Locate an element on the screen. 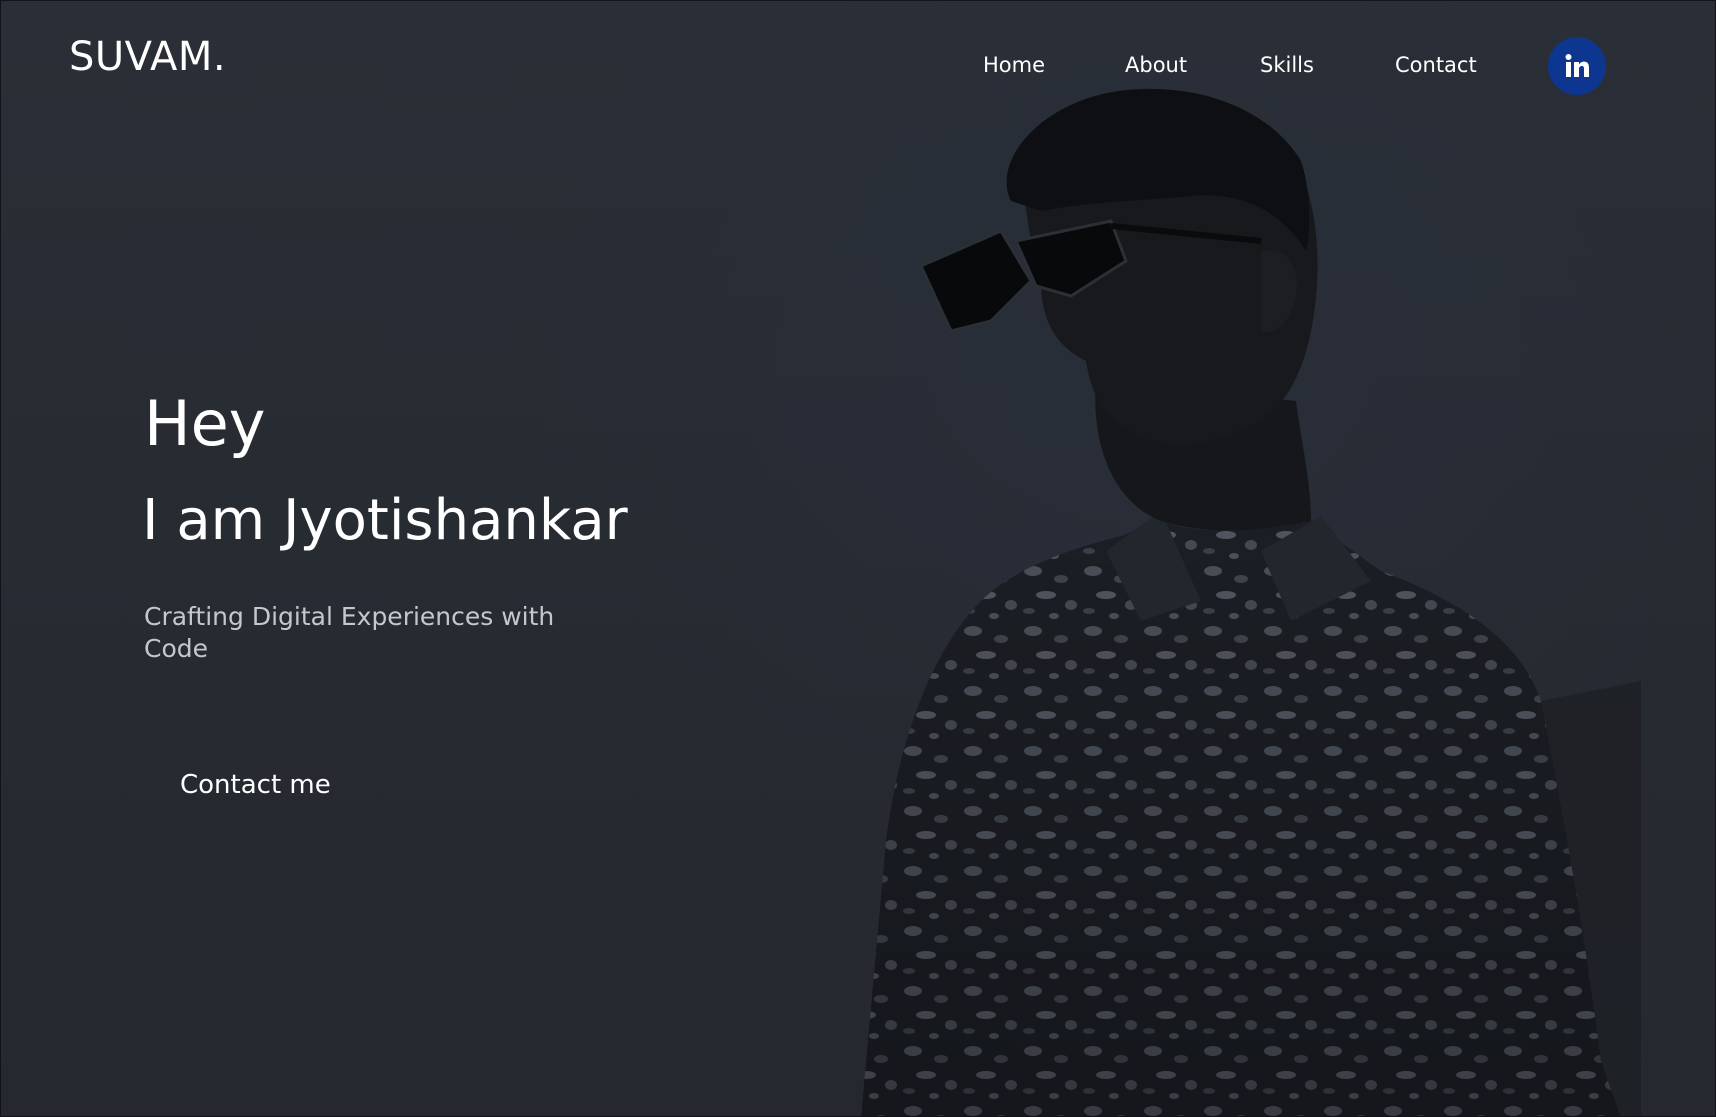  brand-logo: SUVAM. is located at coordinates (147, 57).